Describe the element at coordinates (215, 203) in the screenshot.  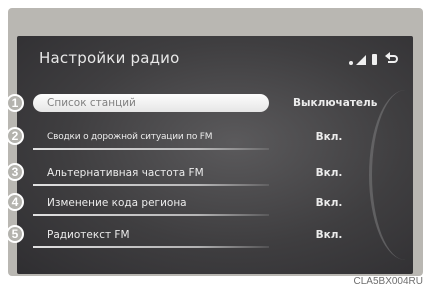
I see `menu-item-region-code: Изменение кода региона Вкл.` at that location.